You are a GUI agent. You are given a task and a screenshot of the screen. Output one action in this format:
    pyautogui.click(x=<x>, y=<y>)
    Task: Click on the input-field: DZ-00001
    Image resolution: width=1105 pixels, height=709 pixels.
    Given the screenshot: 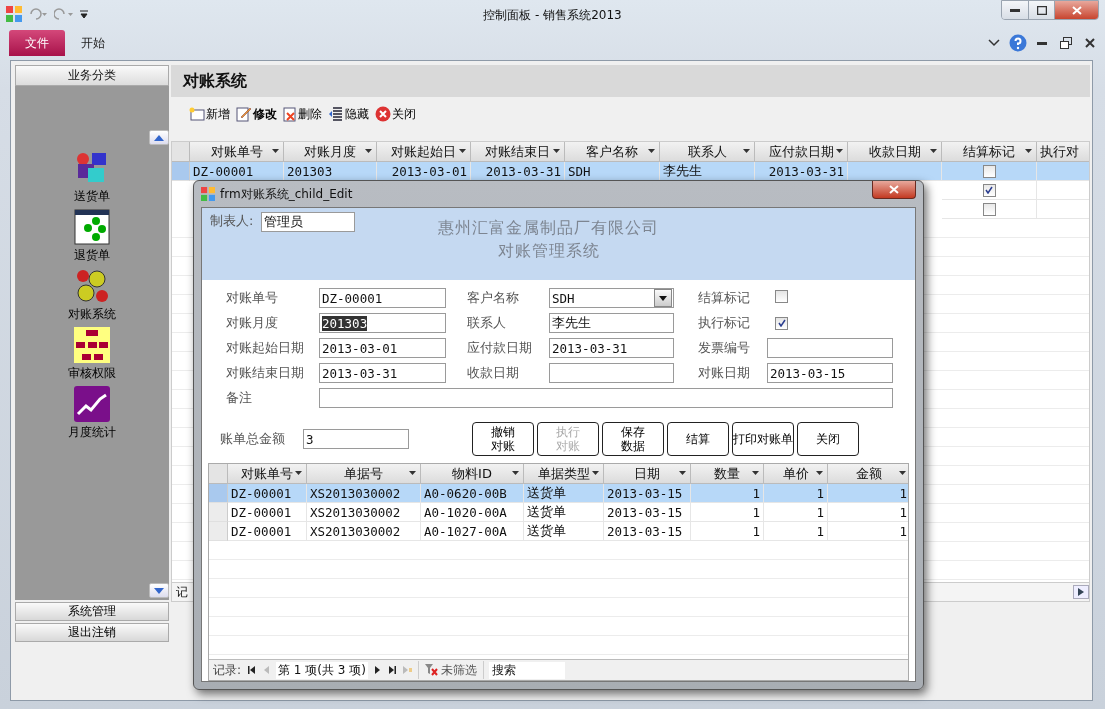 What is the action you would take?
    pyautogui.click(x=382, y=298)
    